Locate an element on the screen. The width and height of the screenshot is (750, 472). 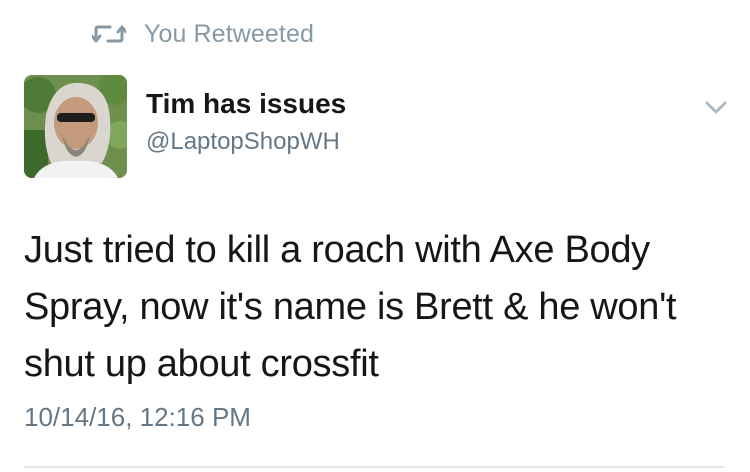
tweet-timestamp: 10/14/16, 12:16 PM is located at coordinates (137, 417).